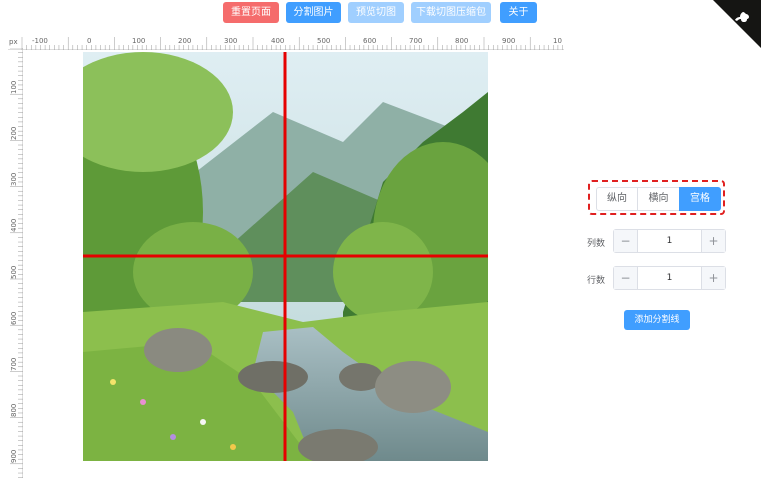 Image resolution: width=761 pixels, height=483 pixels. Describe the element at coordinates (518, 12) in the screenshot. I see `about-button: 关于` at that location.